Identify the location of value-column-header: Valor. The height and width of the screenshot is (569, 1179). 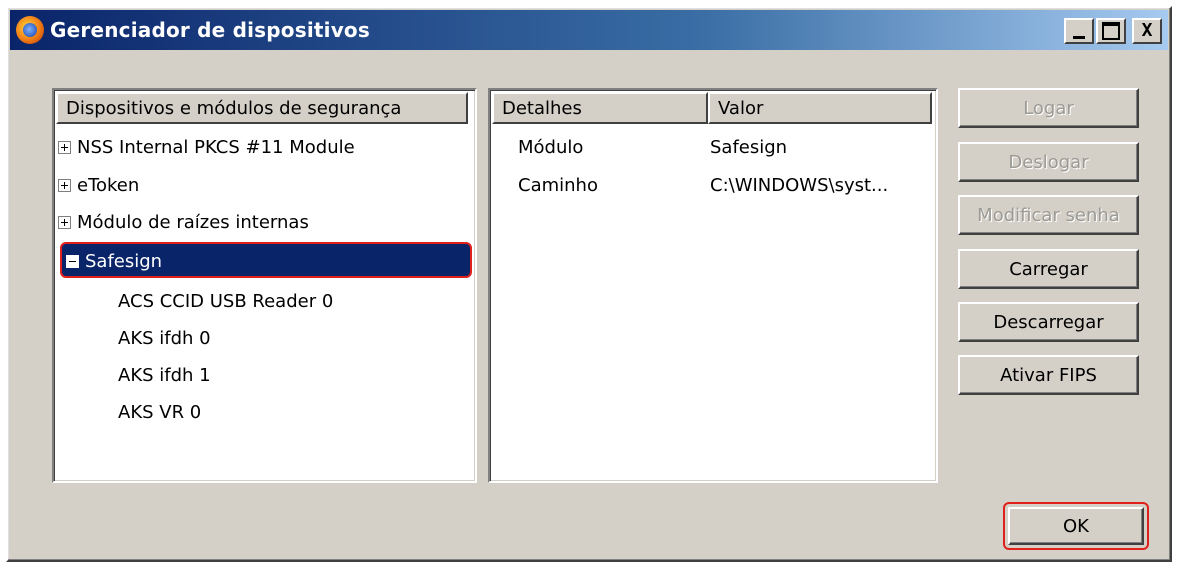
(820, 108).